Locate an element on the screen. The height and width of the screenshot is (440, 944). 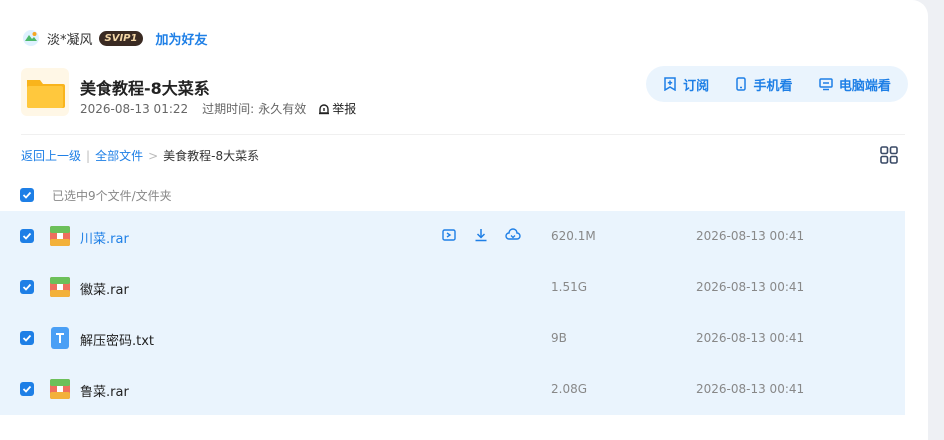
expire-value: 永久有效 is located at coordinates (282, 109).